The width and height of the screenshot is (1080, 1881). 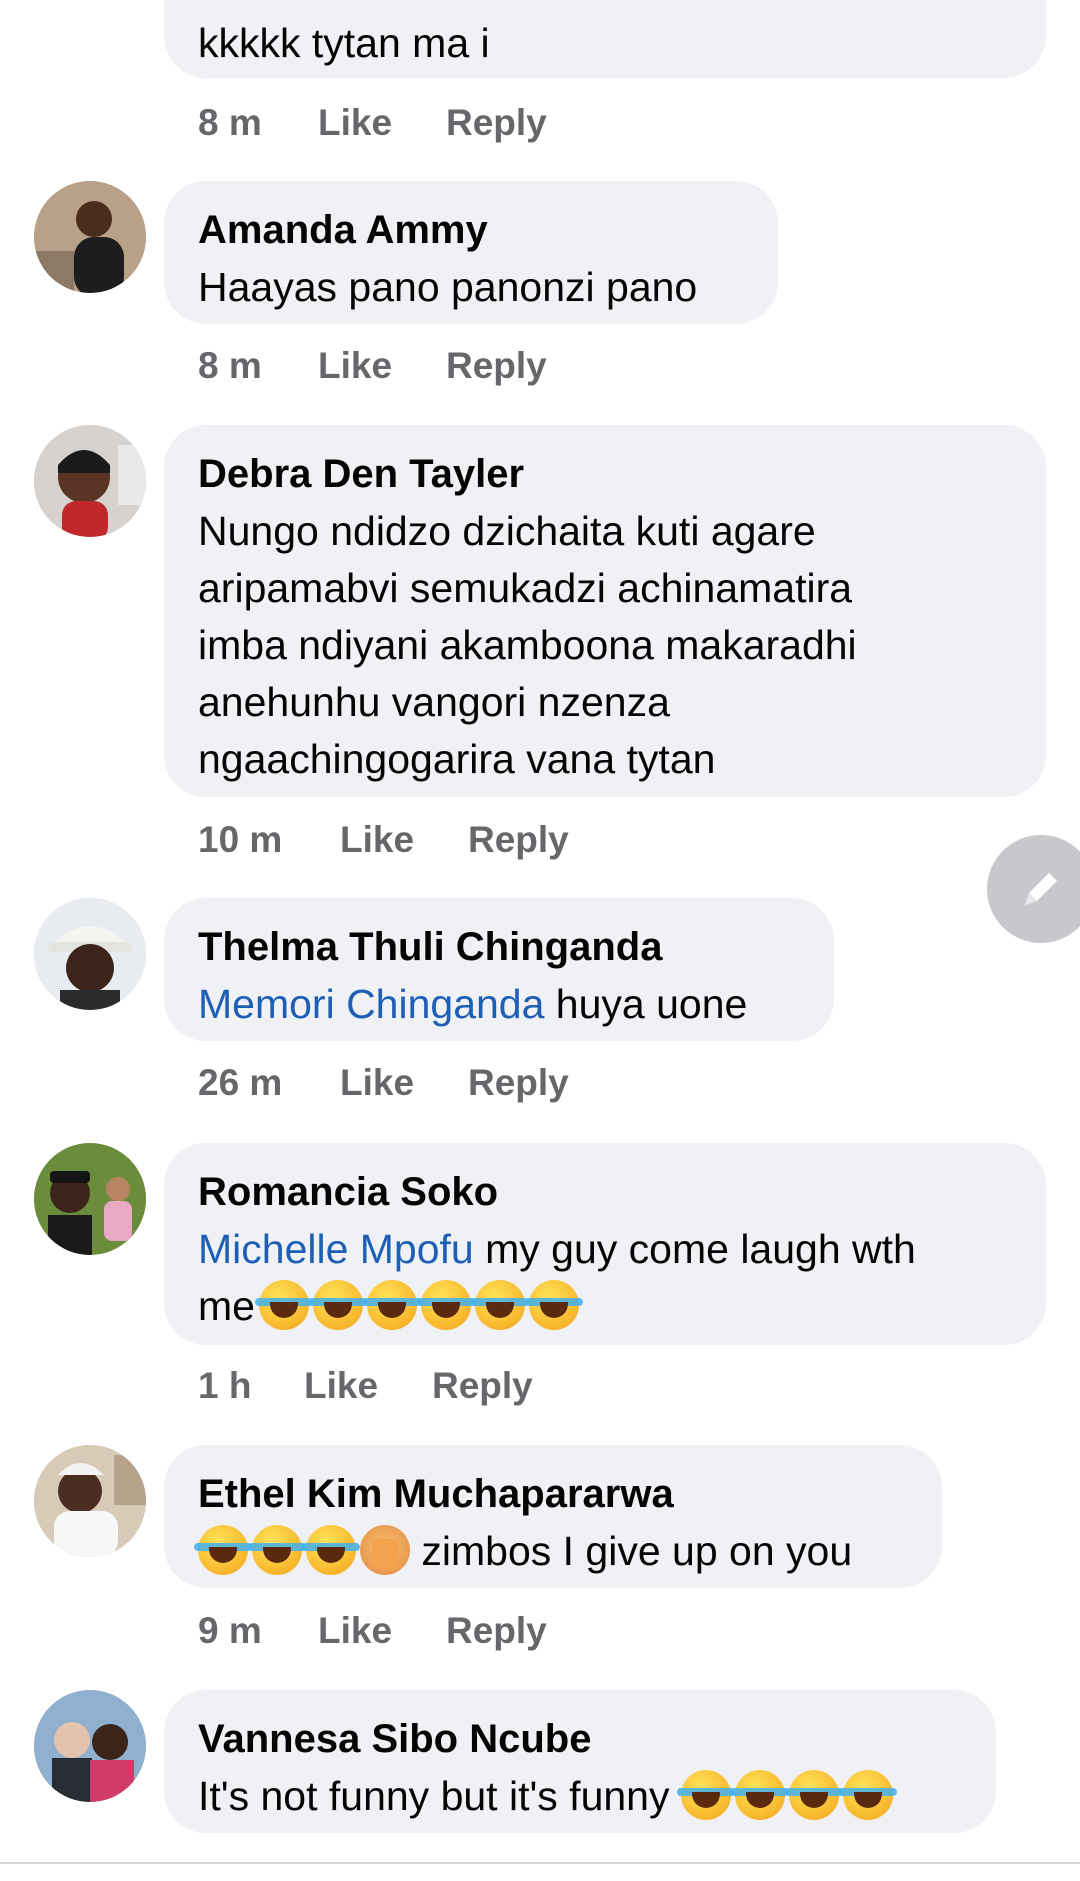 What do you see at coordinates (580, 1739) in the screenshot?
I see `comment-author: Vannesa Sibo Ncube` at bounding box center [580, 1739].